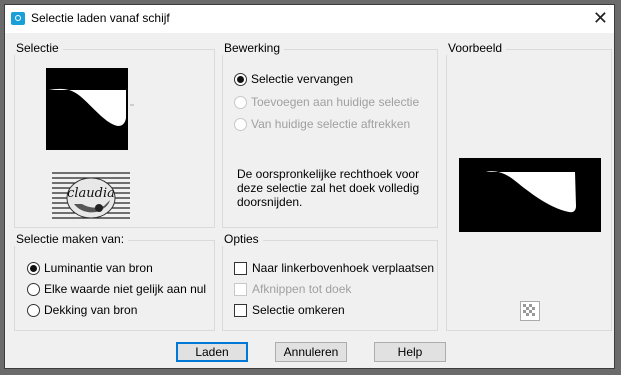 This screenshot has height=375, width=621. I want to click on radio-label: Toevoegen aan huidige selectie, so click(335, 102).